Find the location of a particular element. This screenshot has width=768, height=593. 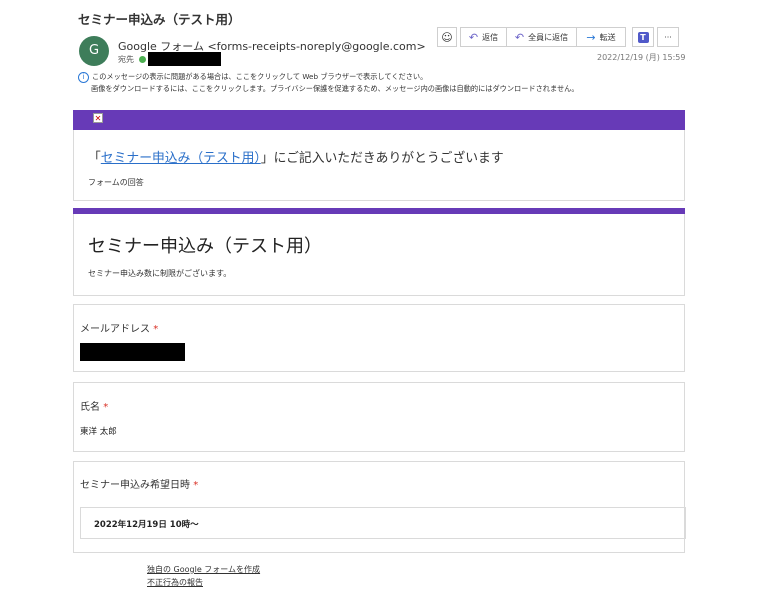

redacted-email-answer is located at coordinates (132, 352).